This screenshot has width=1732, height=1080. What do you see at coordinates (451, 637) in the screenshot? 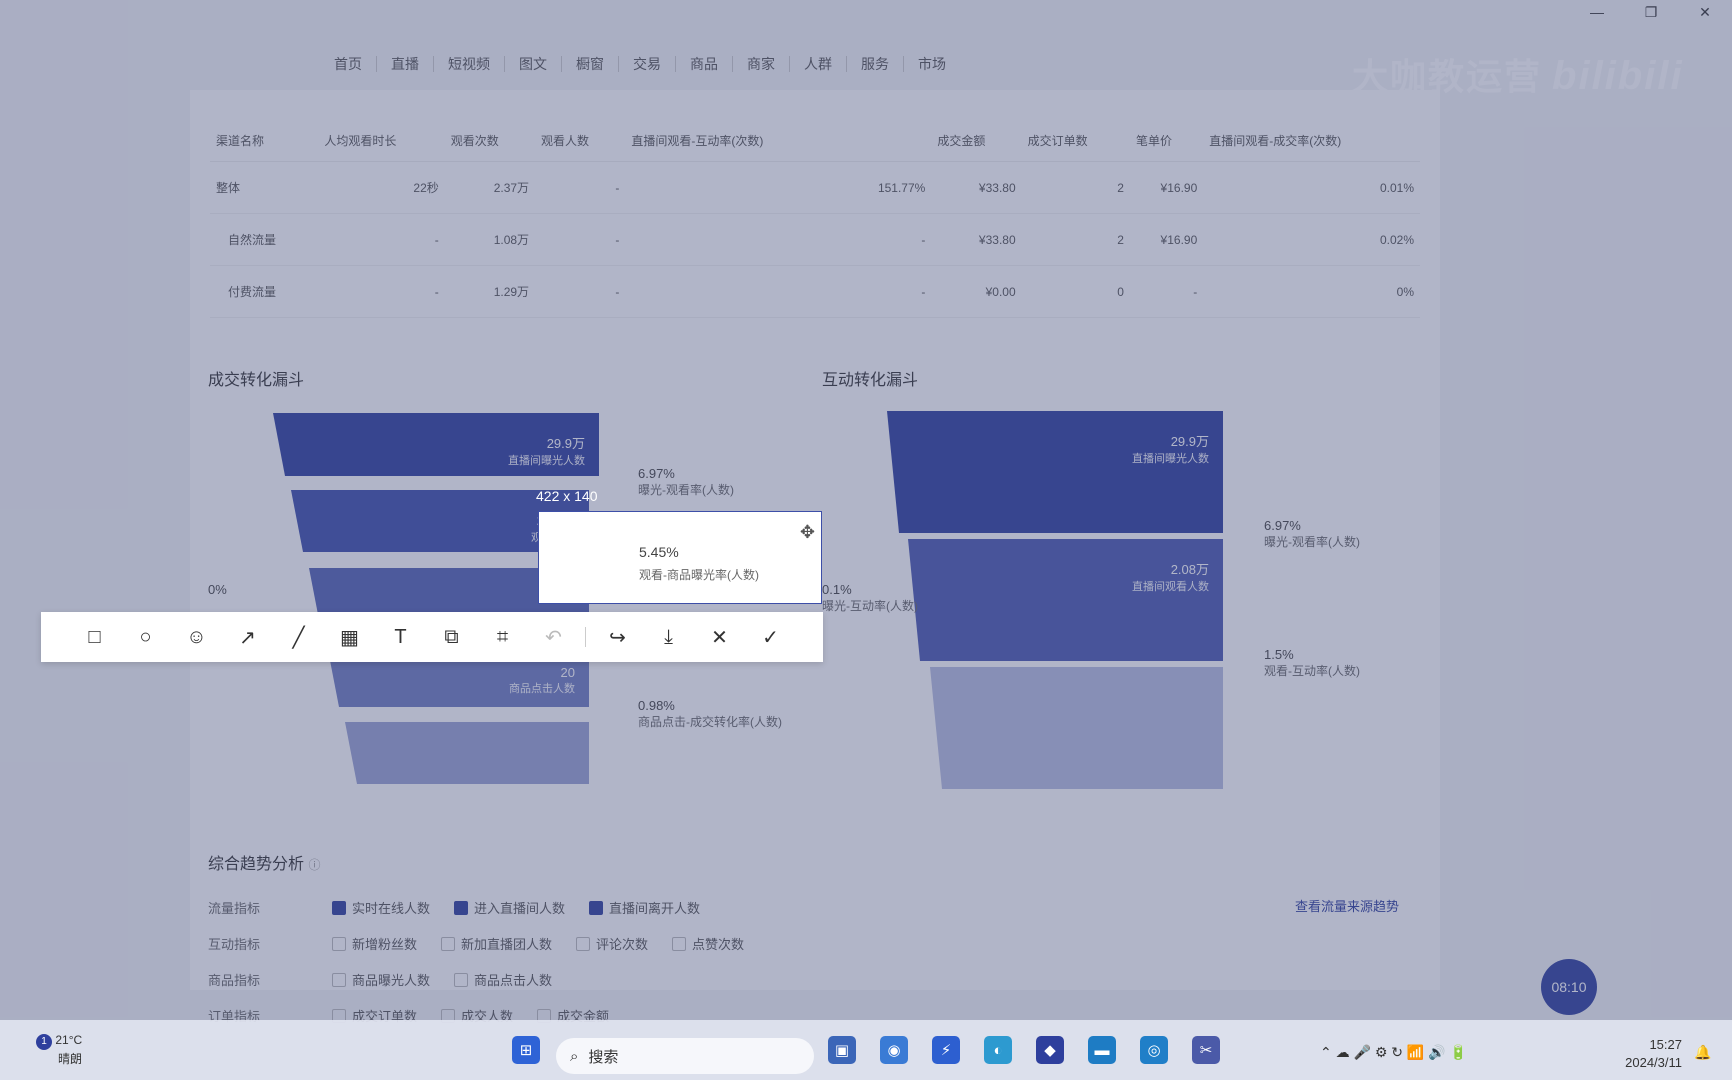
I see `copy-tool-icon: ⧉` at bounding box center [451, 637].